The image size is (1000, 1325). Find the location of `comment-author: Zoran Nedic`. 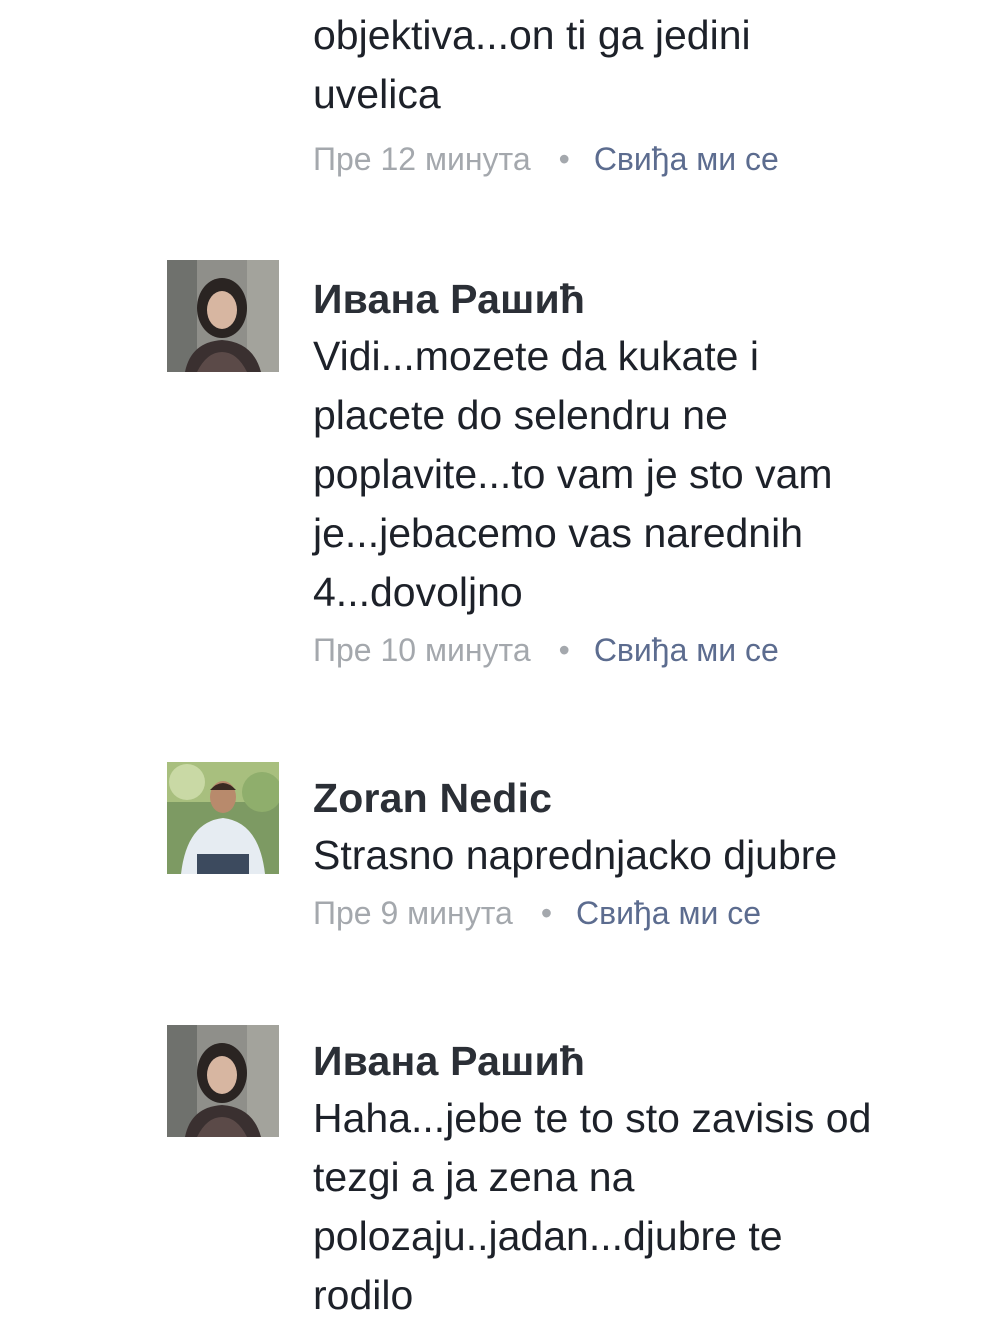

comment-author: Zoran Nedic is located at coordinates (648, 798).